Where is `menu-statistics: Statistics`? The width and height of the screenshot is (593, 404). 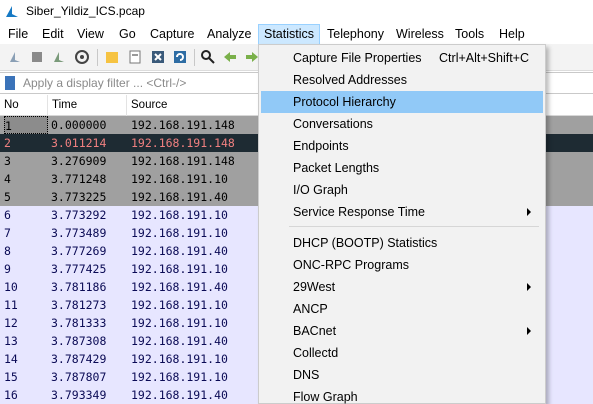
menu-statistics: Statistics is located at coordinates (289, 34).